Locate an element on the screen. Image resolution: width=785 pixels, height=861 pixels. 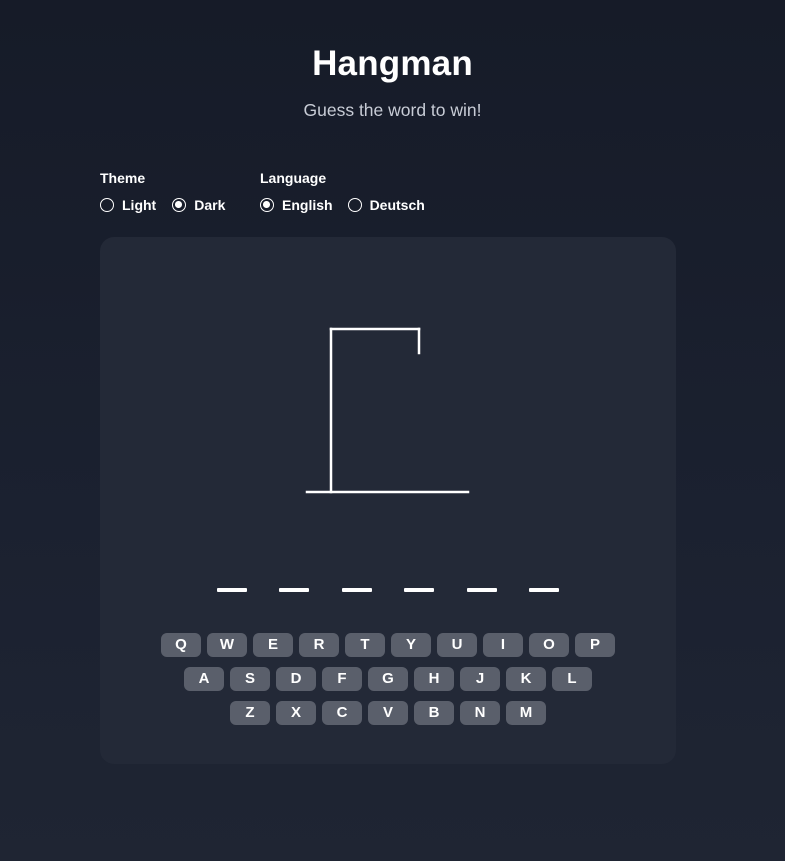
key-d: D is located at coordinates (296, 679).